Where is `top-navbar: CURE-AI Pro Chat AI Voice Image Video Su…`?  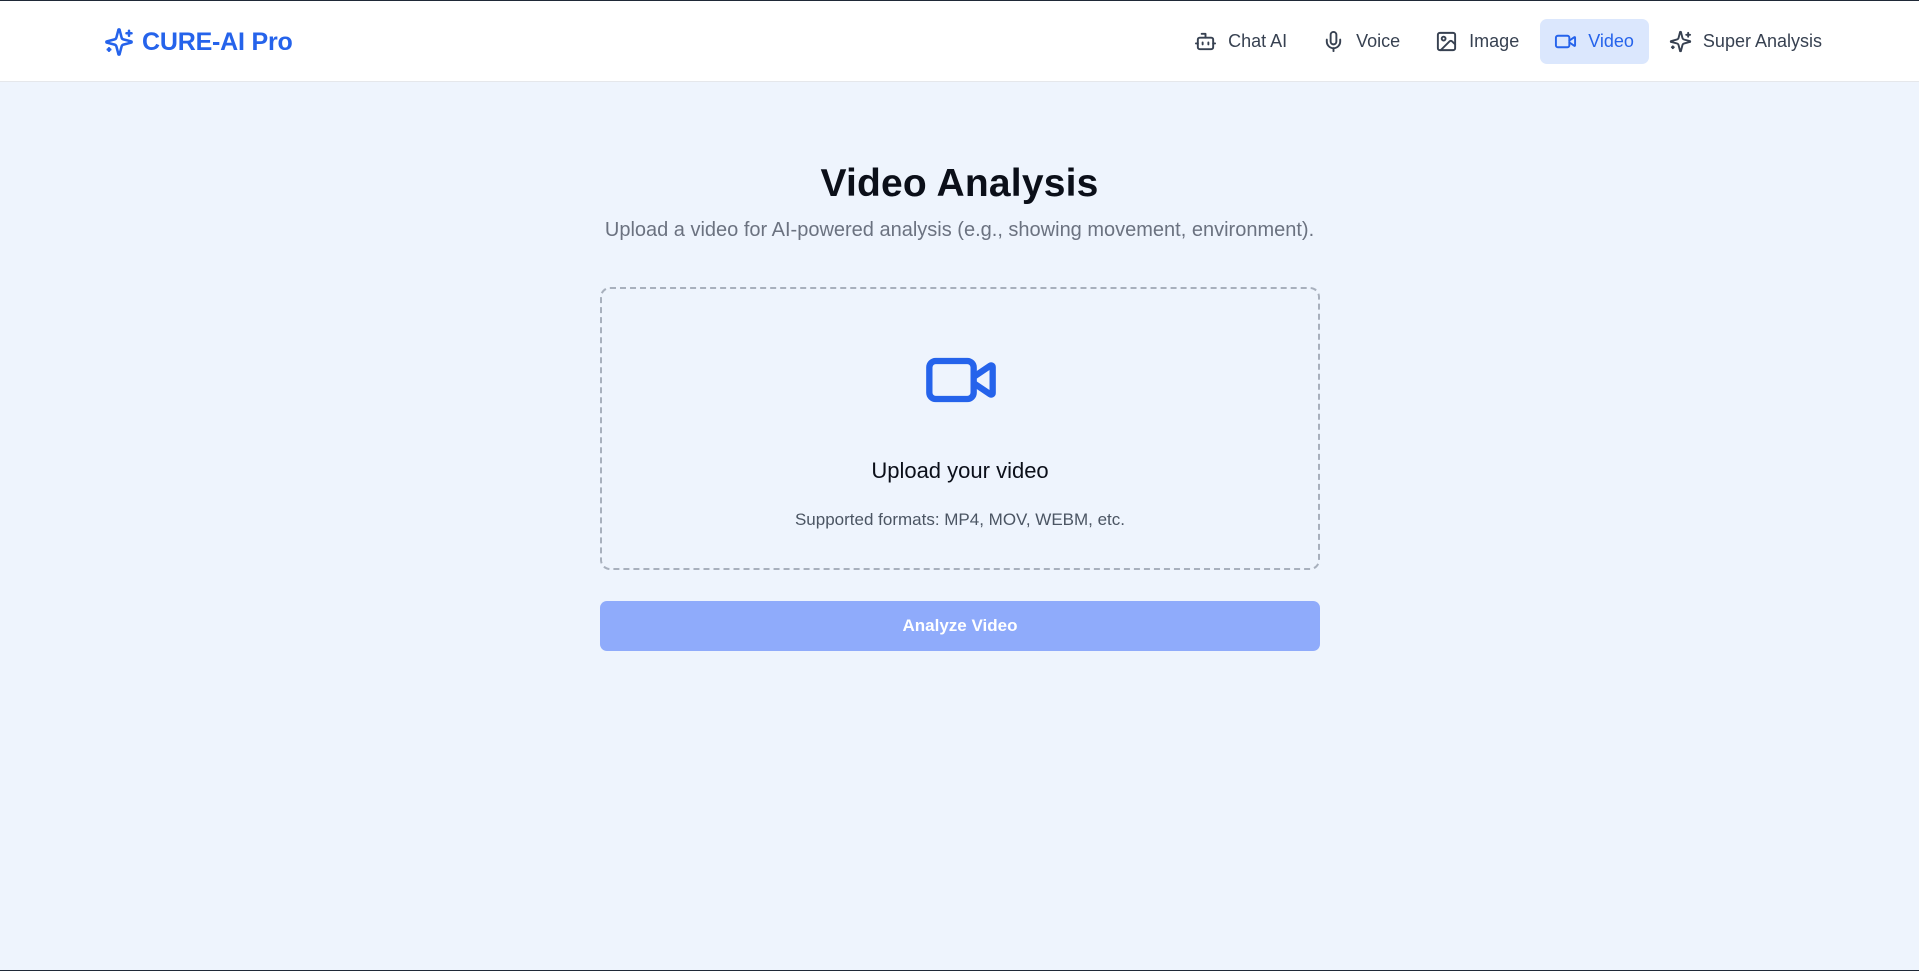 top-navbar: CURE-AI Pro Chat AI Voice Image Video Su… is located at coordinates (959, 41).